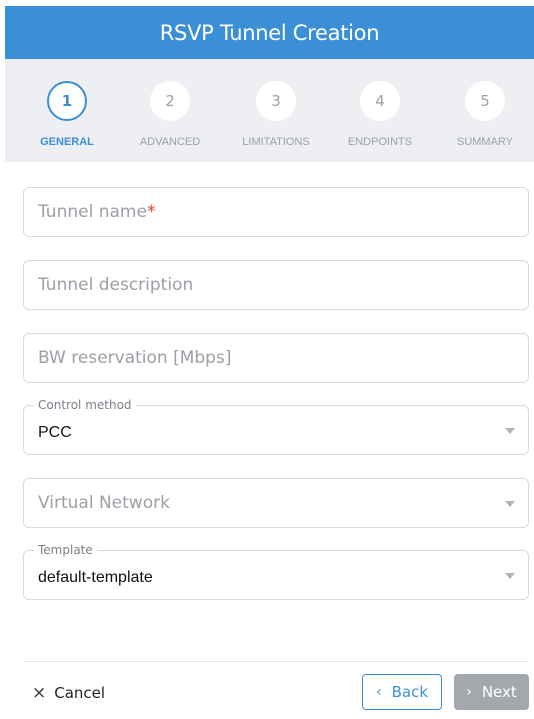 The width and height of the screenshot is (534, 719). I want to click on cancel-label: Cancel, so click(80, 693).